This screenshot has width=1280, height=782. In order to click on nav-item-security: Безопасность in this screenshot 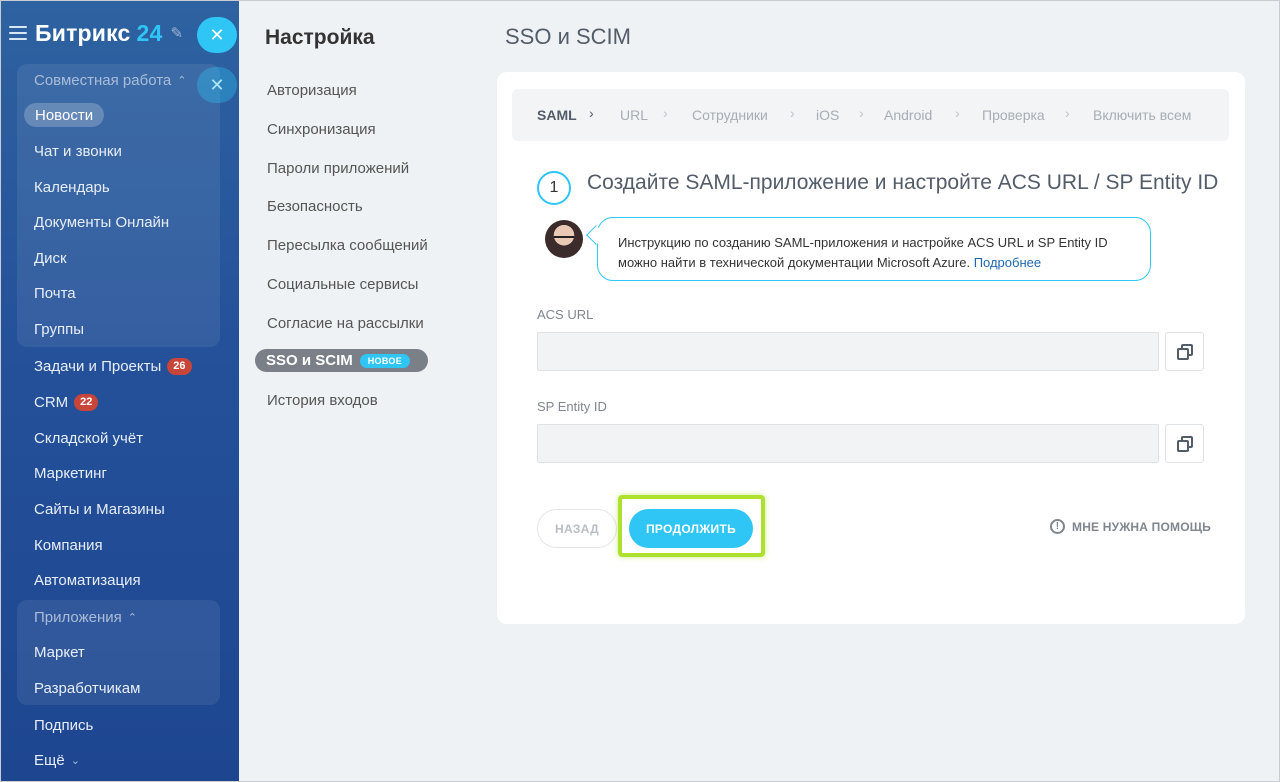, I will do `click(315, 206)`.